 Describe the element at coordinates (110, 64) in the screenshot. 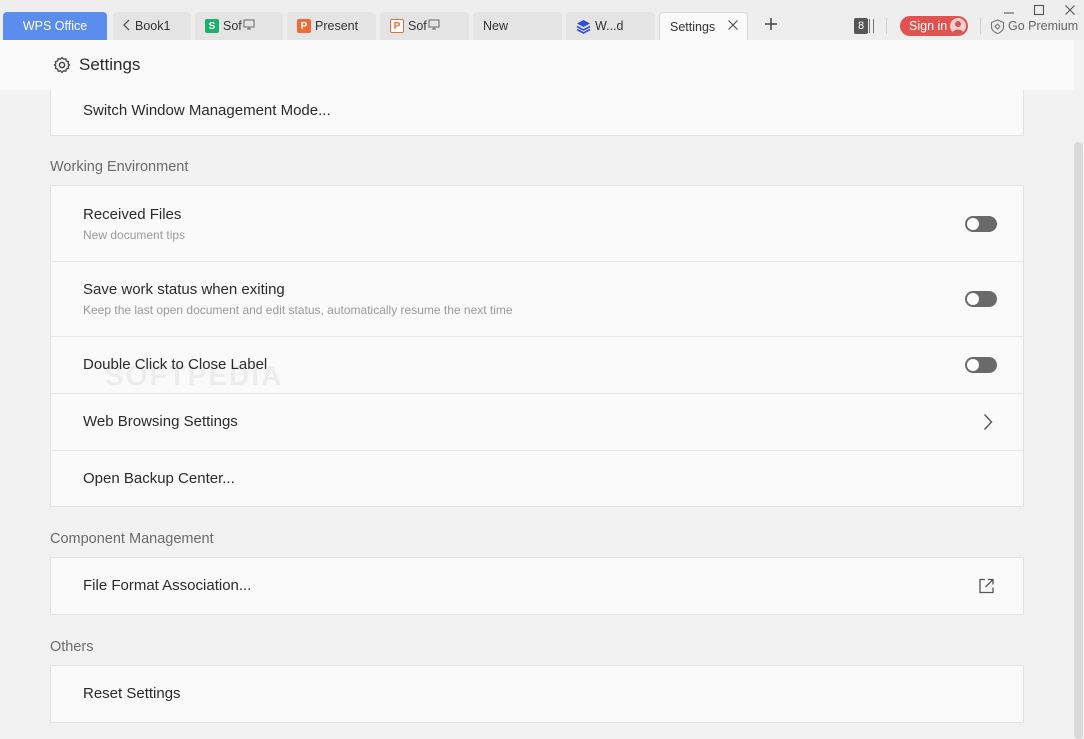

I see `page-title: Settings` at that location.